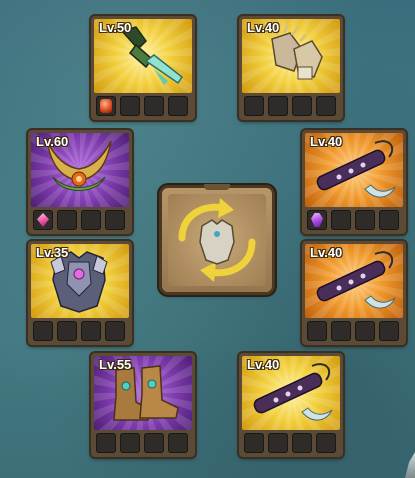  What do you see at coordinates (80, 281) in the screenshot?
I see `item-frame: Lv.35` at bounding box center [80, 281].